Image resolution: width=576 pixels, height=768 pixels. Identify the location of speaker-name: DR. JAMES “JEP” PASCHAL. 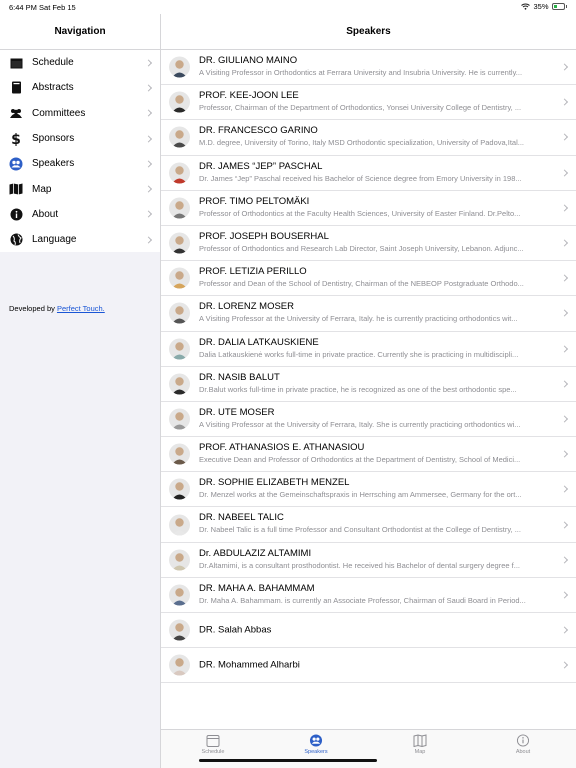
(261, 166).